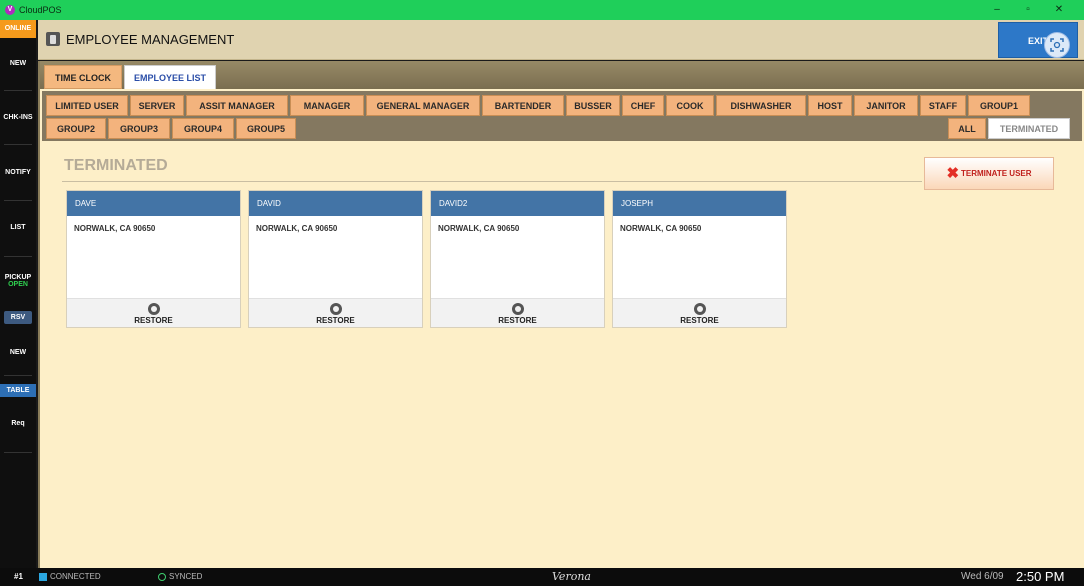 The width and height of the screenshot is (1084, 586). I want to click on sidebar-item-req: Req, so click(18, 423).